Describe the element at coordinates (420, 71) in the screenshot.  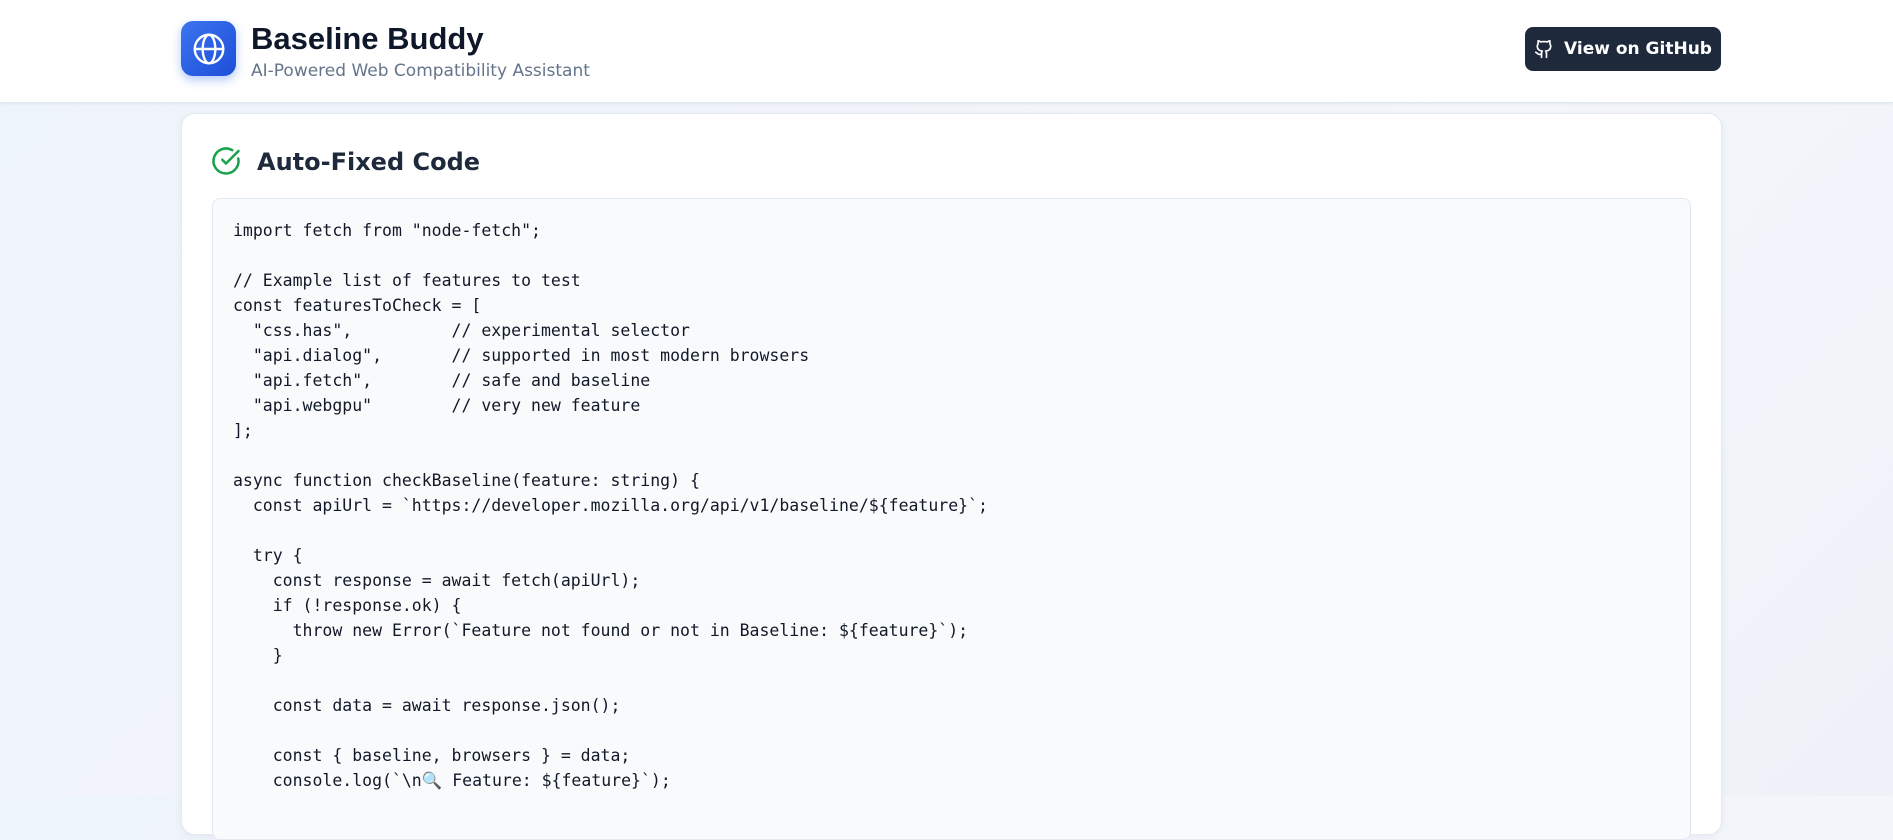
I see `app-subtitle: AI-Powered Web Compatibility Assistant` at that location.